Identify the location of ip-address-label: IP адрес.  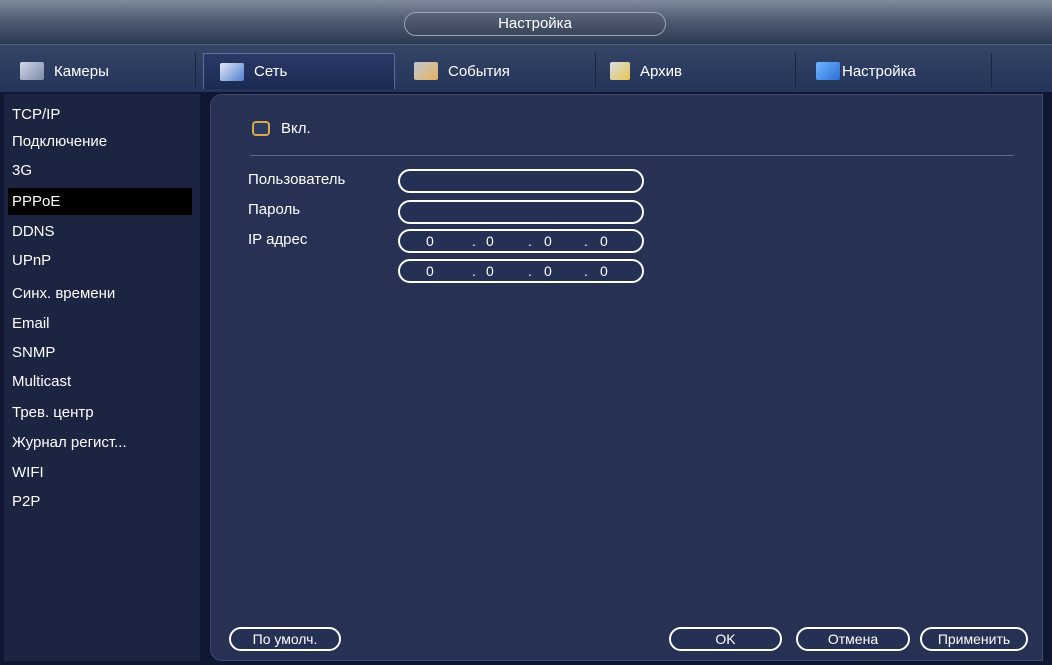
(278, 239).